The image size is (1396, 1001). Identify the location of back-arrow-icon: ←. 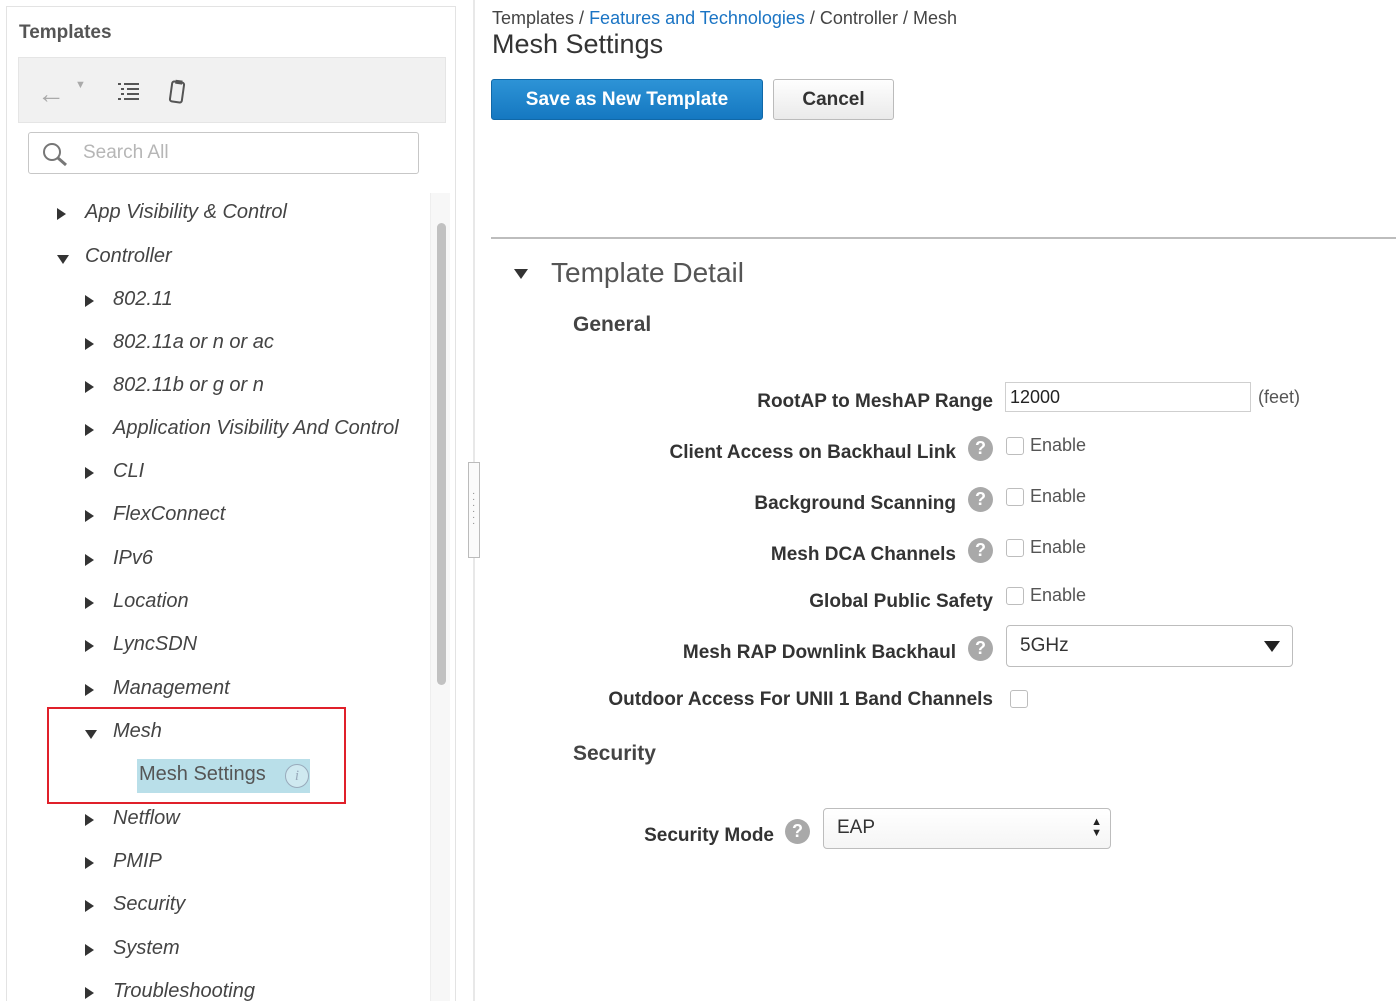
(51, 94).